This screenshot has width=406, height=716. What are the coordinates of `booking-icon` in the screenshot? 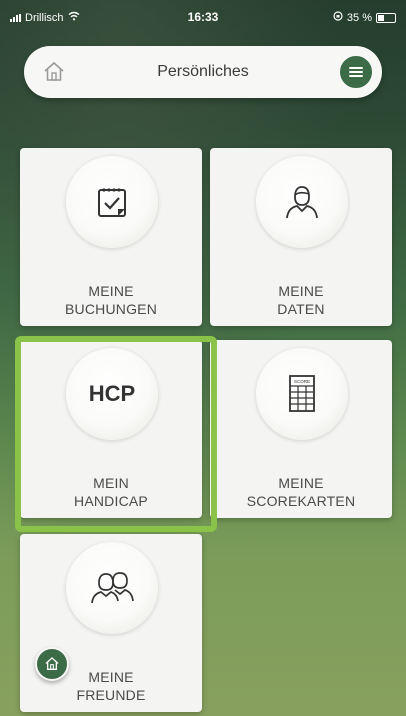 It's located at (112, 202).